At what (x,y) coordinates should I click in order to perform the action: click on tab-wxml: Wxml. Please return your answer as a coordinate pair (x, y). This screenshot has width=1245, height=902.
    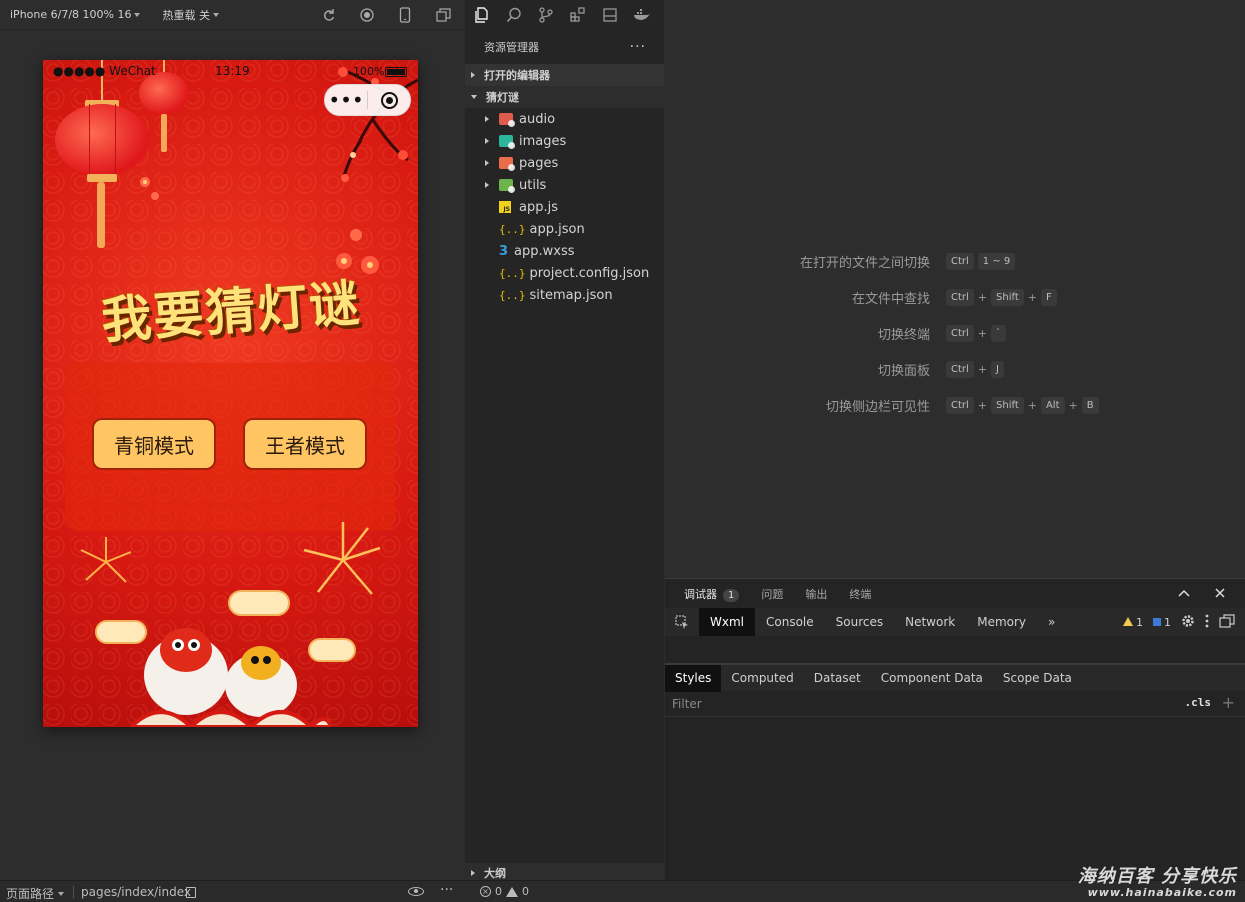
    Looking at the image, I should click on (727, 622).